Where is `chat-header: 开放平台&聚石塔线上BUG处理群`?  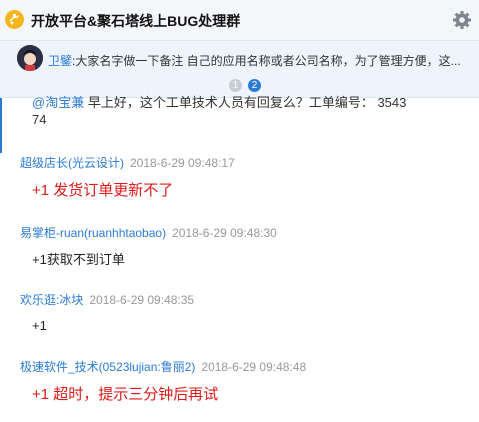
chat-header: 开放平台&聚石塔线上BUG处理群 is located at coordinates (239, 20).